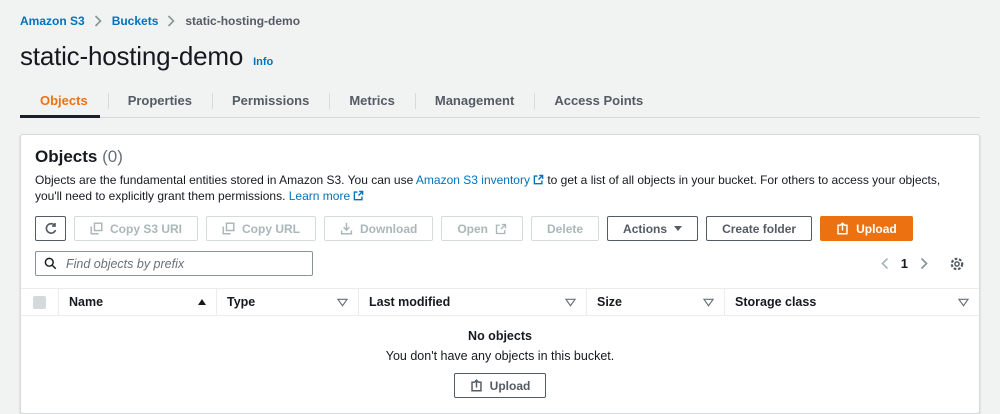 Image resolution: width=1000 pixels, height=414 pixels. I want to click on empty-state-title: No objects, so click(500, 336).